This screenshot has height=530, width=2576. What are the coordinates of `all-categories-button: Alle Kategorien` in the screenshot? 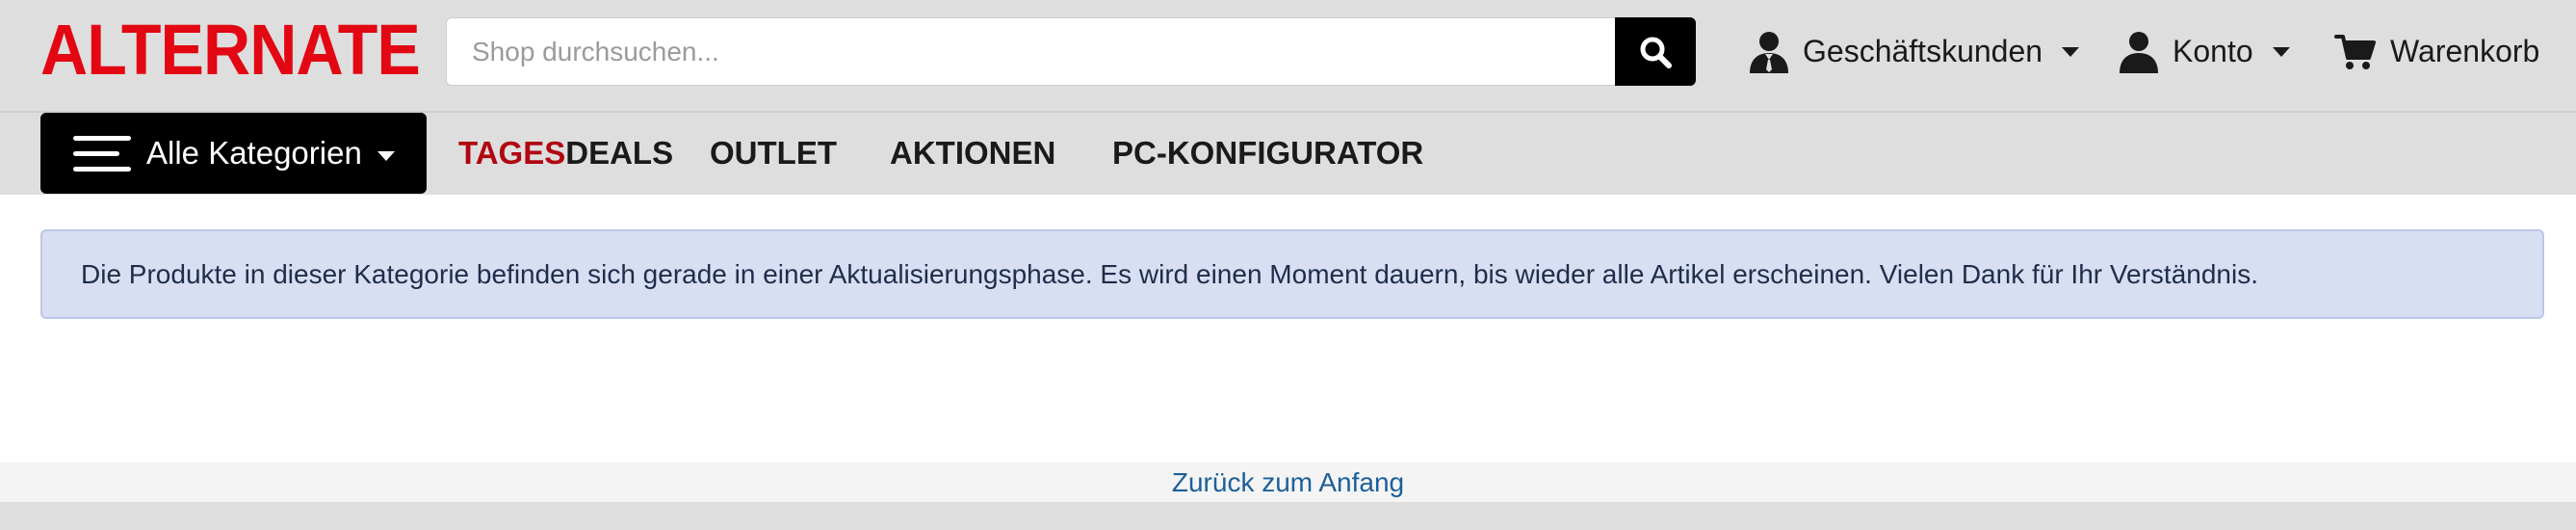 It's located at (233, 153).